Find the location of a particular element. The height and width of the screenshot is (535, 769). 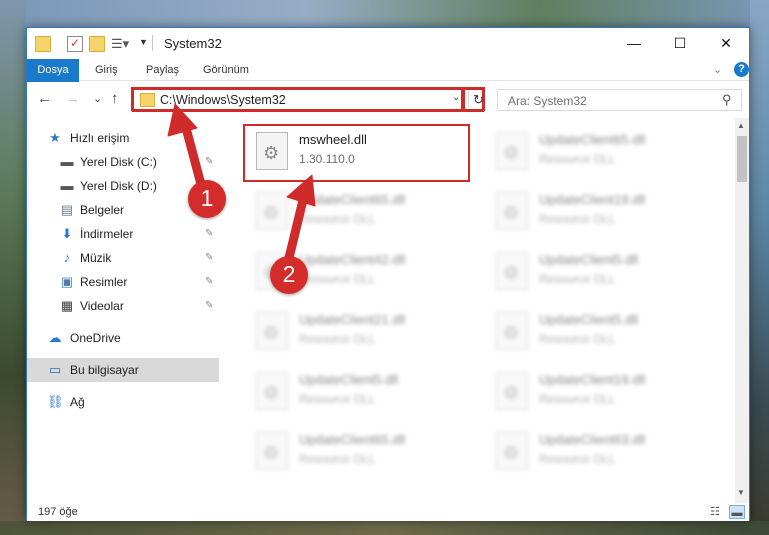

sidebar-item-label: Müzik is located at coordinates (96, 258).